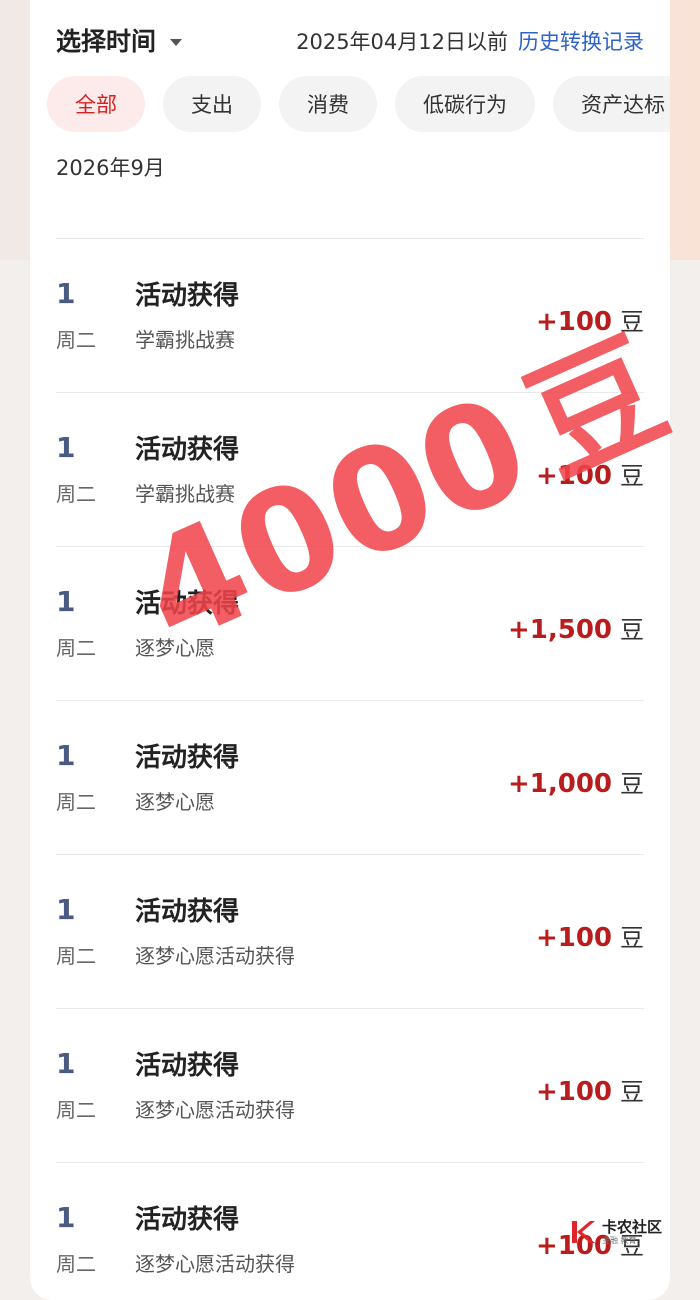 This screenshot has height=1300, width=700. I want to click on list-item: 1 周二 活动获得 逐梦心愿 +1,000 豆, so click(350, 777).